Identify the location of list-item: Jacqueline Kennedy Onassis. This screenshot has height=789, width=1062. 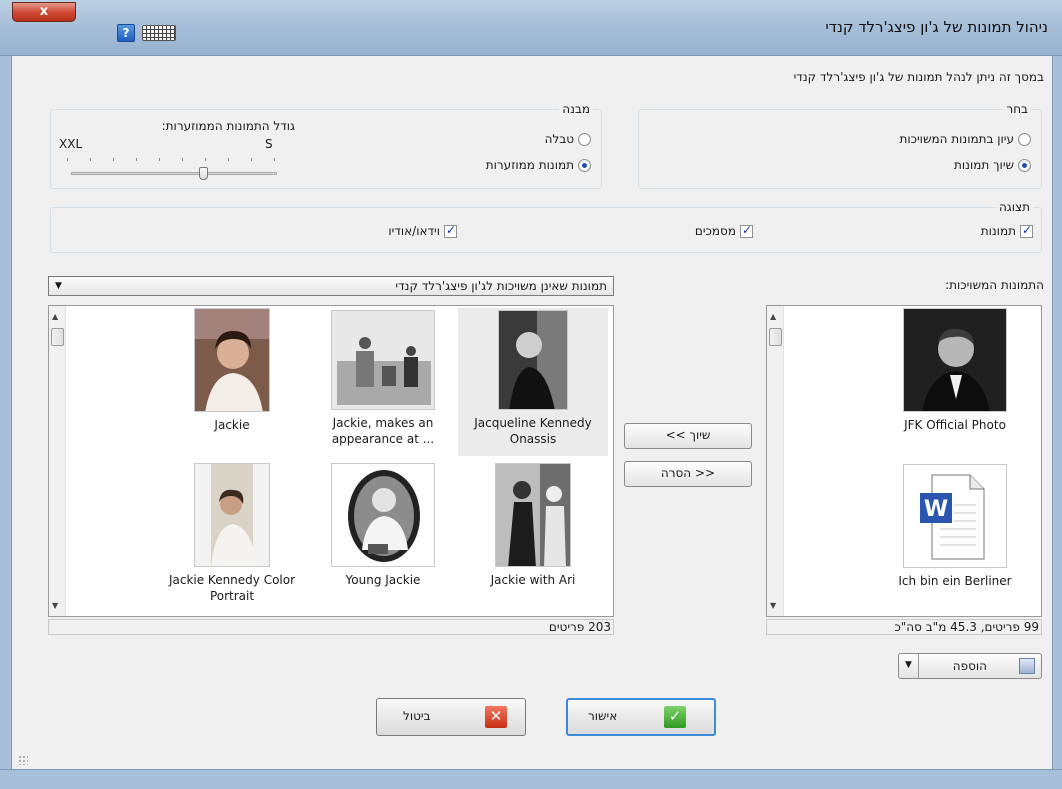
(533, 382).